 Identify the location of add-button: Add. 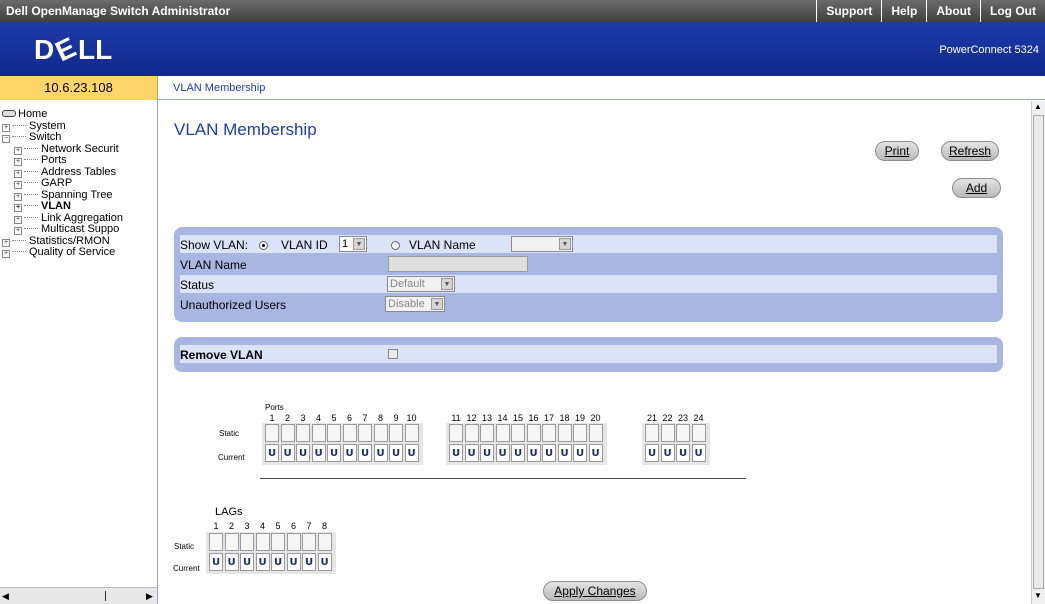
(976, 188).